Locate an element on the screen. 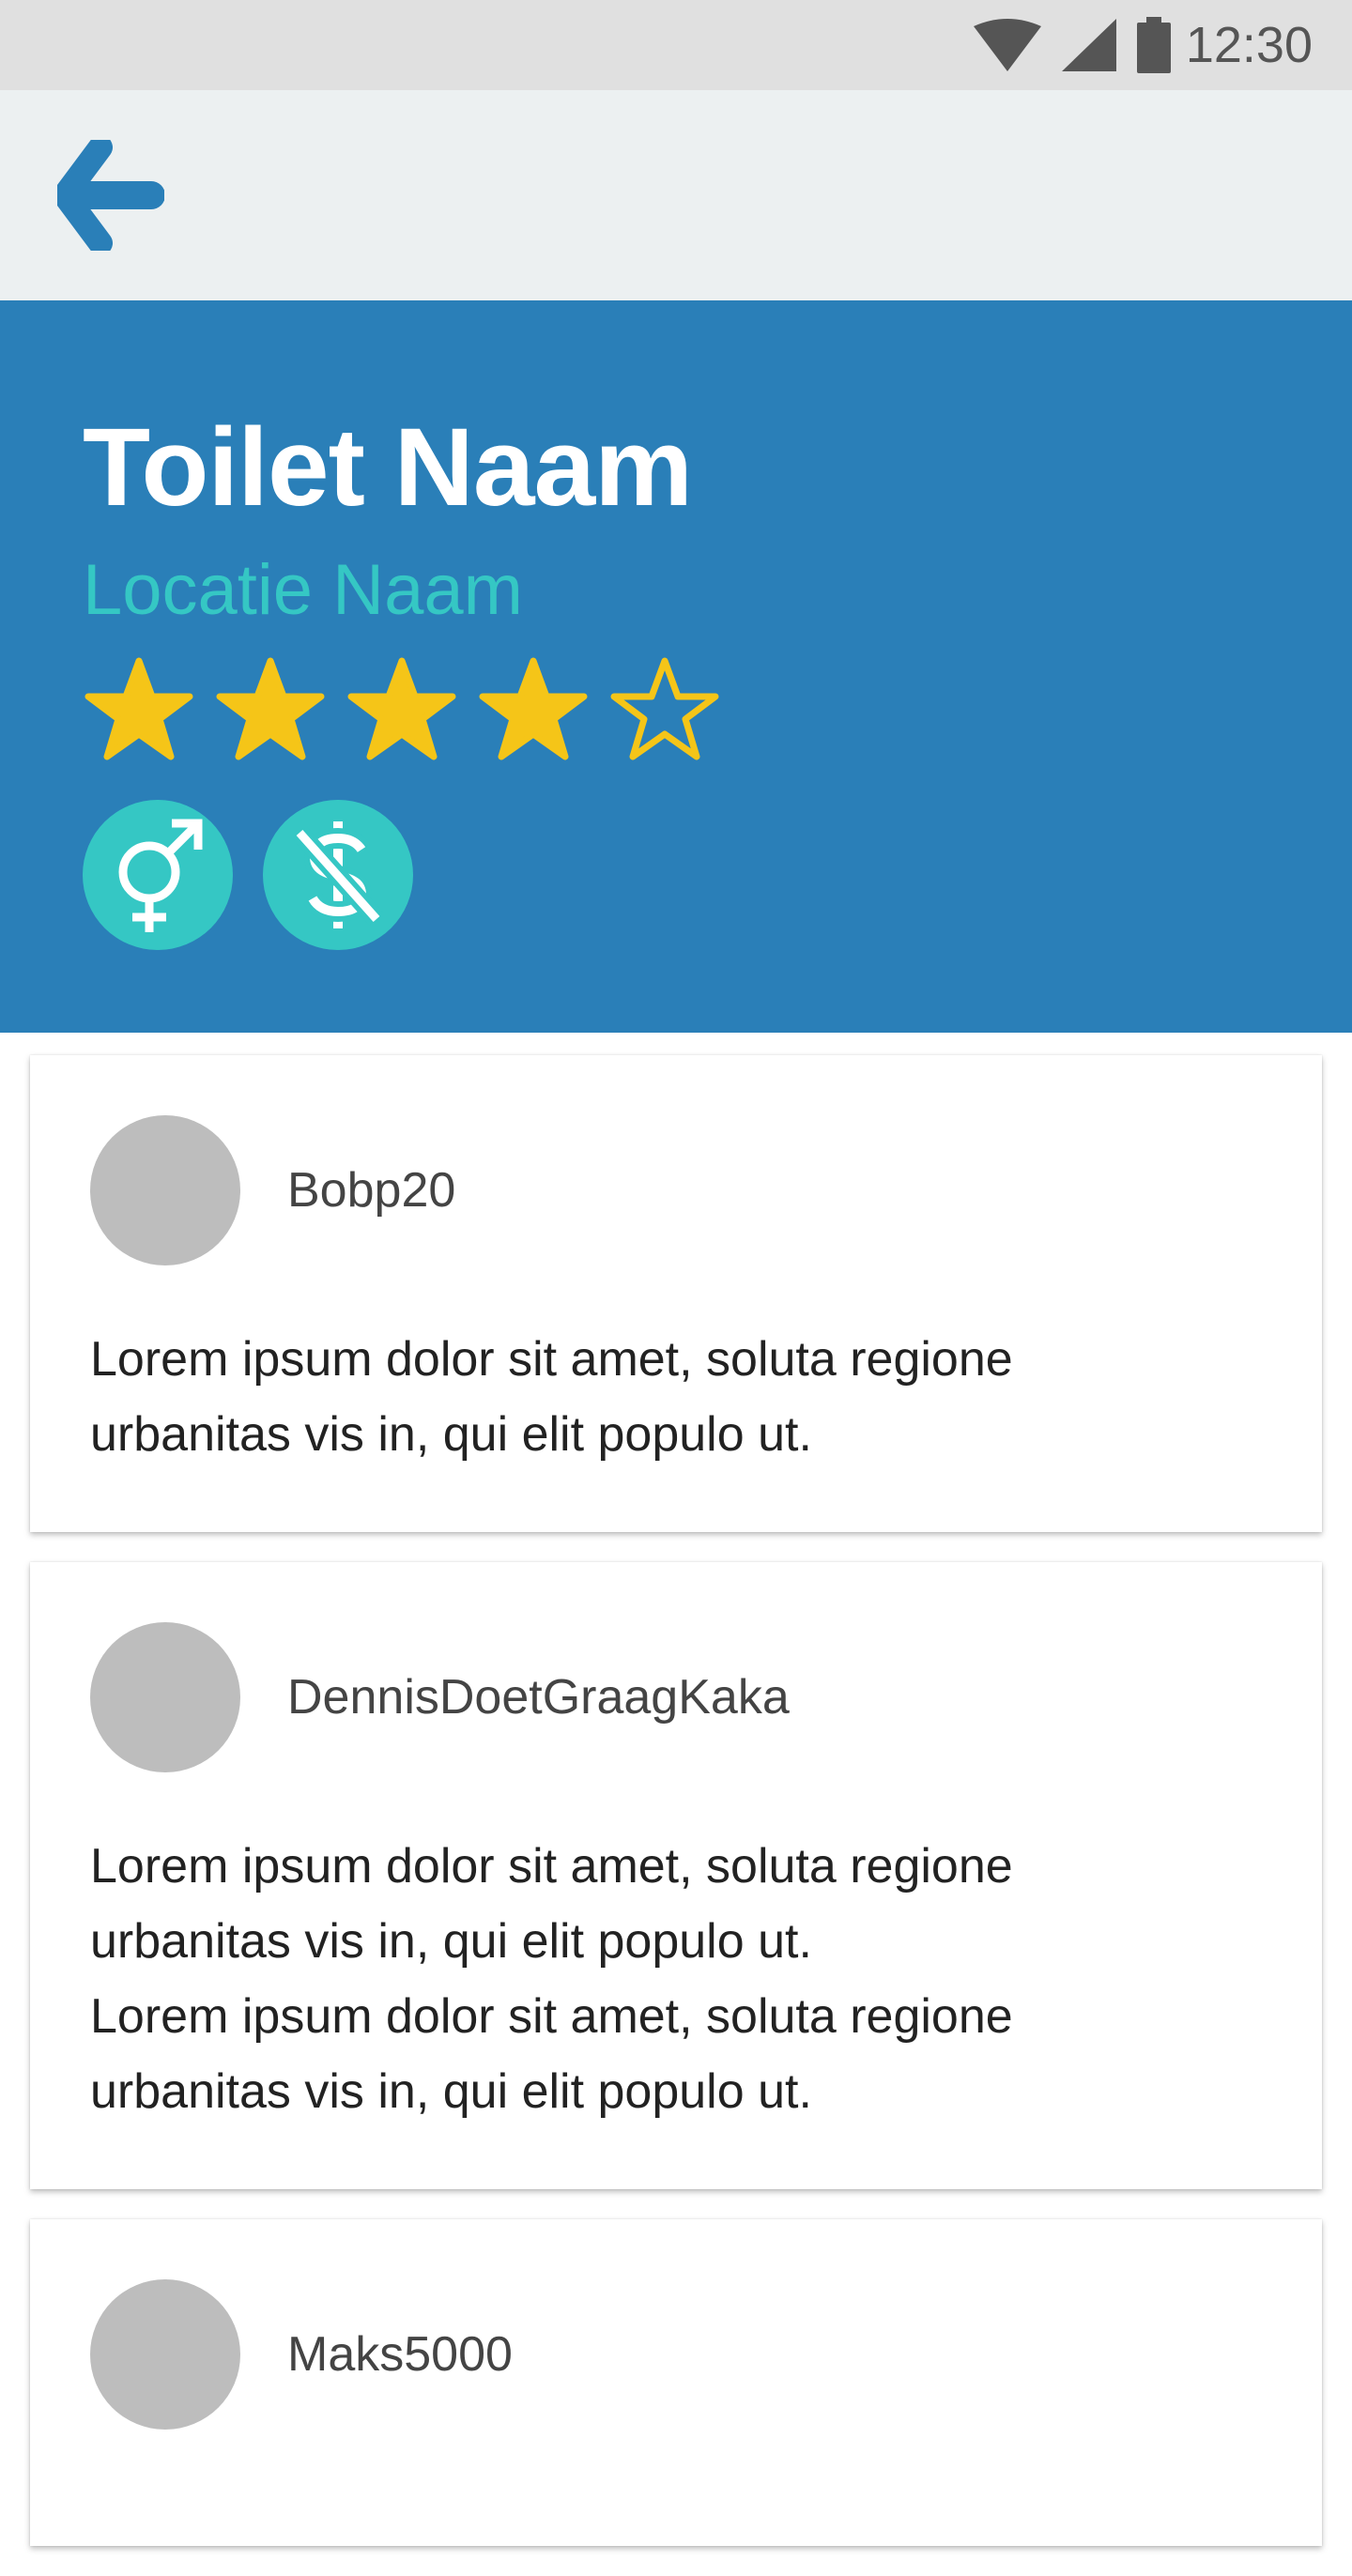 The height and width of the screenshot is (2576, 1352). arrow-left-icon is located at coordinates (111, 195).